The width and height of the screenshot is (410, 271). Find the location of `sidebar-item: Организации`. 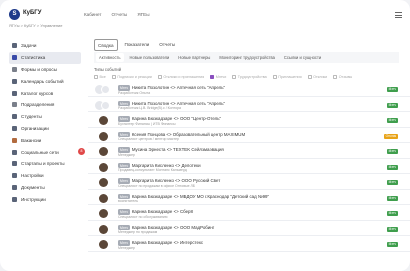

sidebar-item: Организации is located at coordinates (45, 129).